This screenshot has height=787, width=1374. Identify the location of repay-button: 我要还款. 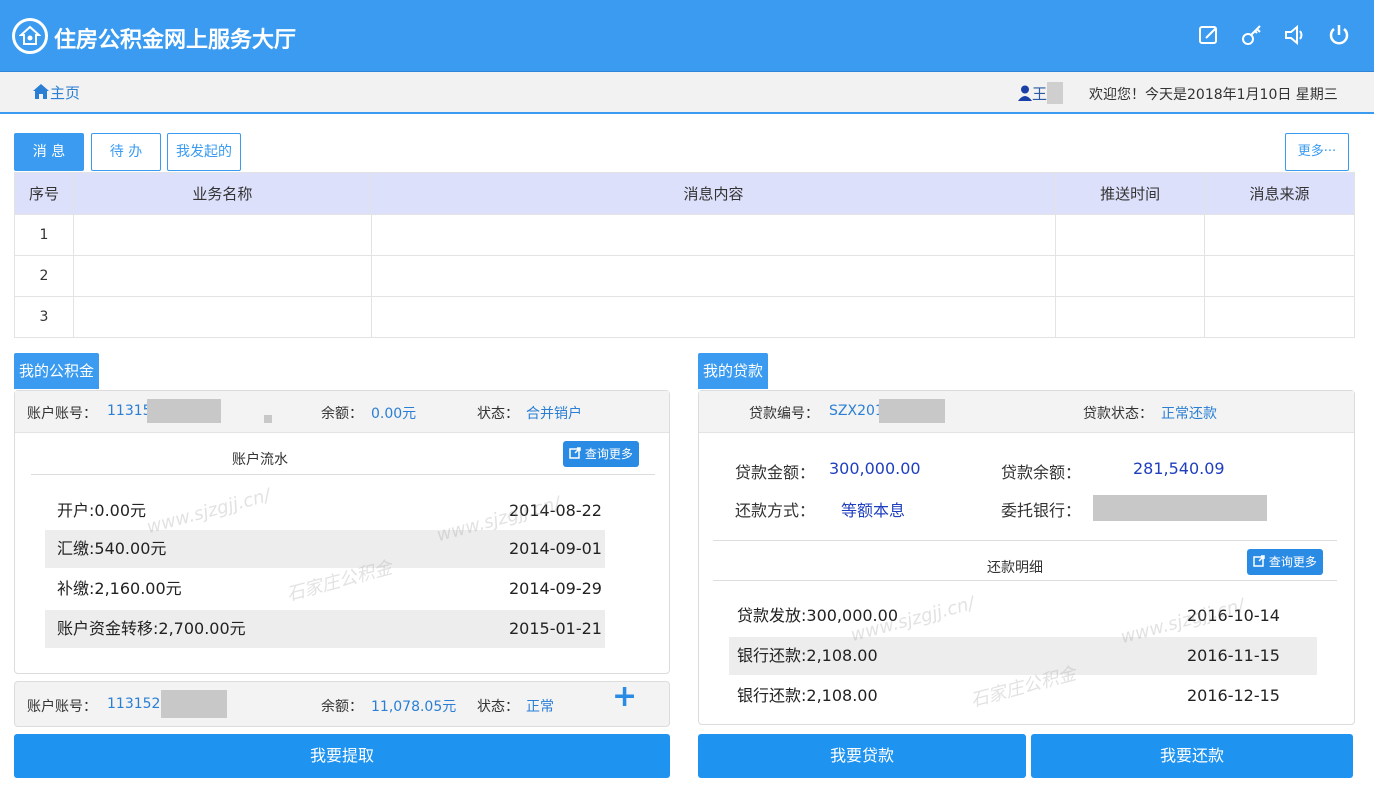
(1192, 756).